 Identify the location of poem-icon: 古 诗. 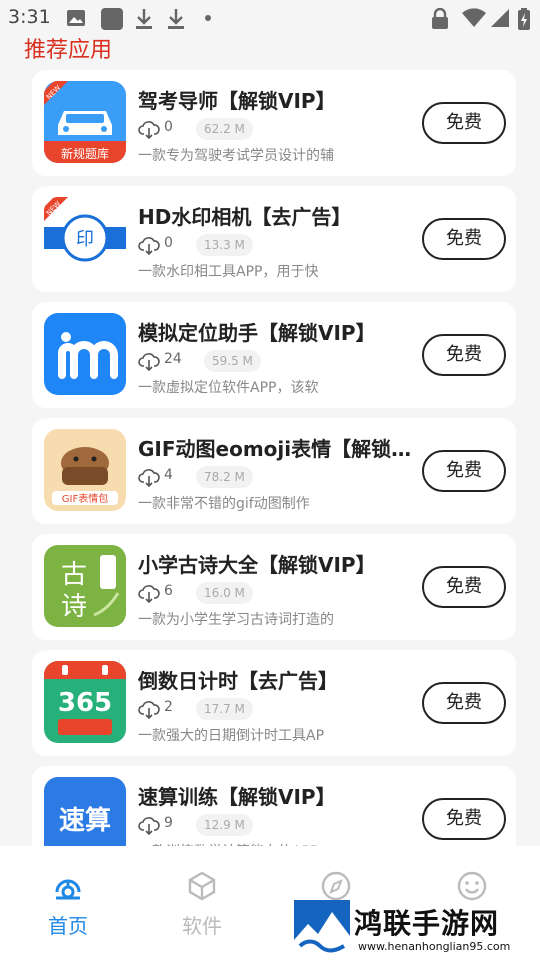
(85, 586).